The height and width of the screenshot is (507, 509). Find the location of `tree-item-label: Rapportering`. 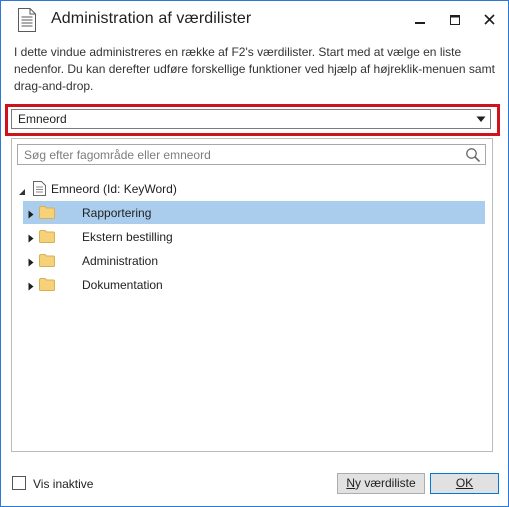

tree-item-label: Rapportering is located at coordinates (117, 213).